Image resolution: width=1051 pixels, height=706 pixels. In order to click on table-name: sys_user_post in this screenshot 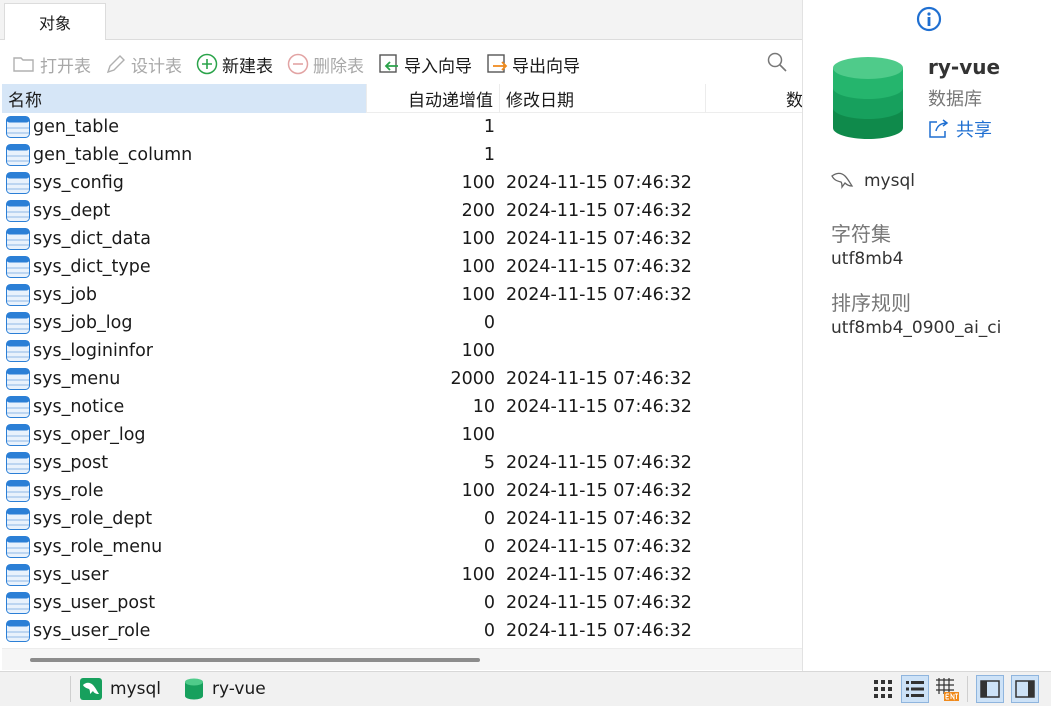, I will do `click(94, 603)`.